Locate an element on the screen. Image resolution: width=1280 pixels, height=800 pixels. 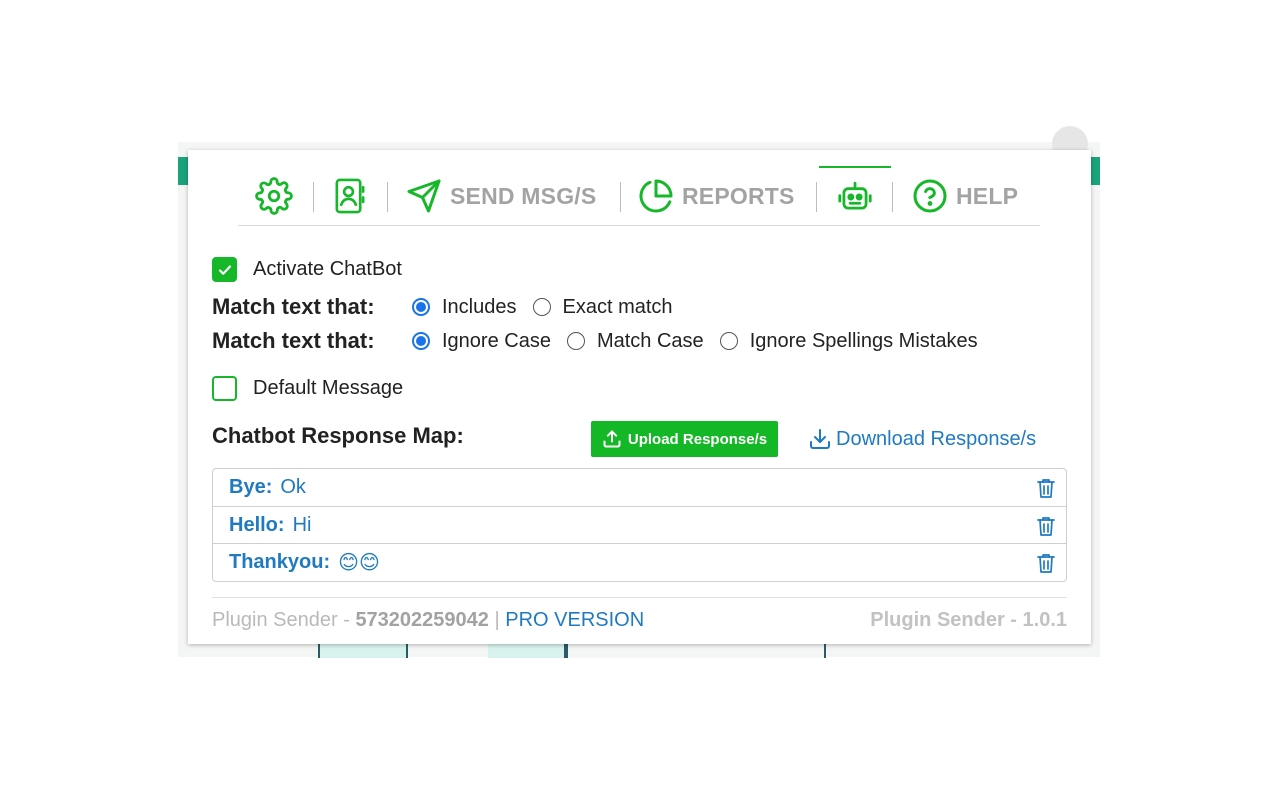
response-key: Hello: is located at coordinates (257, 524).